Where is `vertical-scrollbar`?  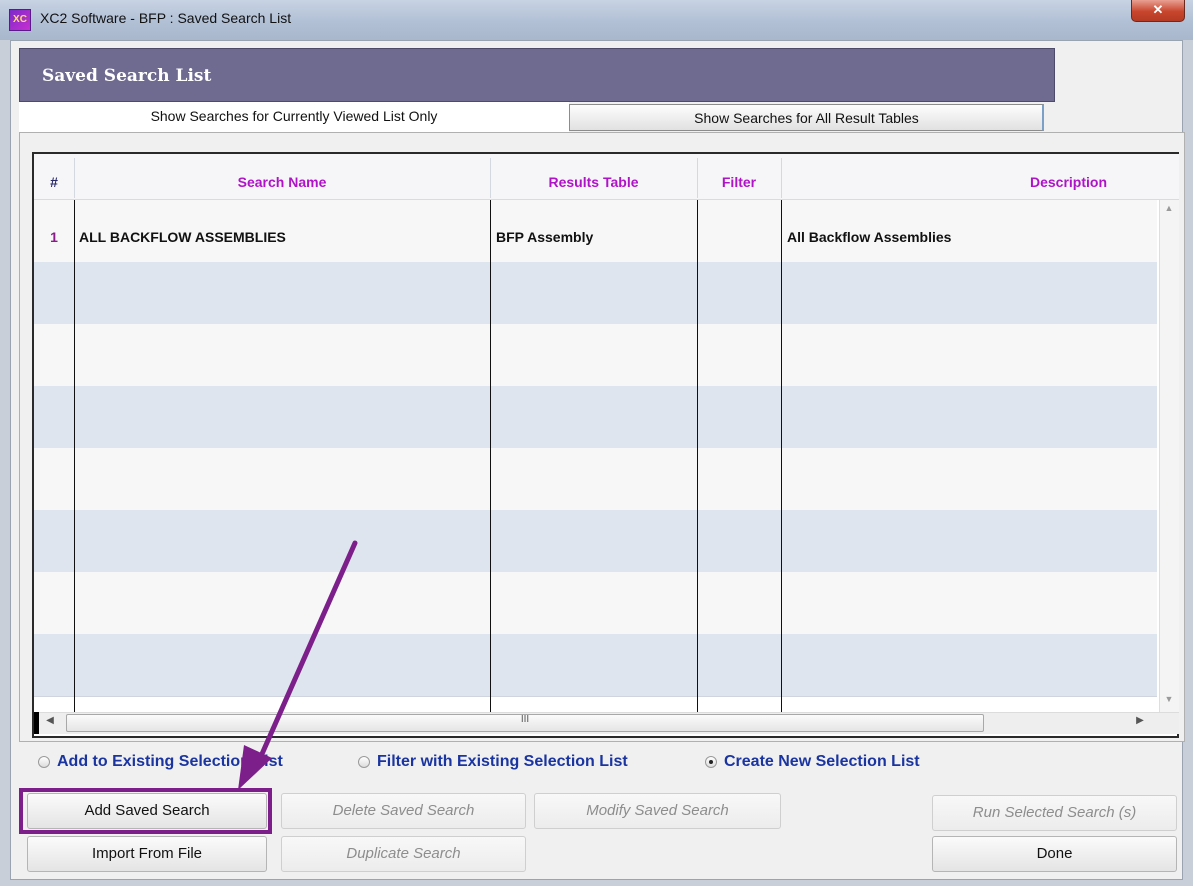
vertical-scrollbar is located at coordinates (1169, 456).